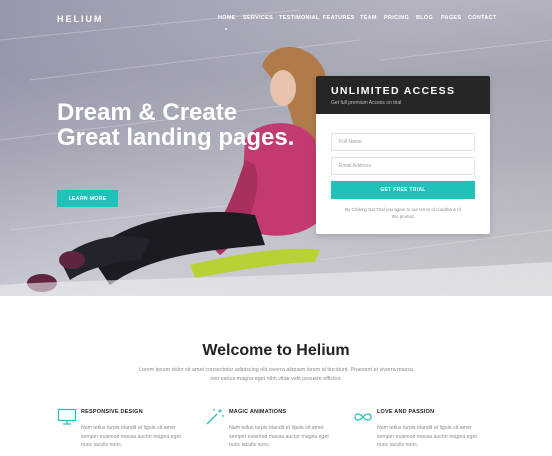 The height and width of the screenshot is (456, 552). I want to click on hero-headline: Dream & Create Great landing pages., so click(176, 125).